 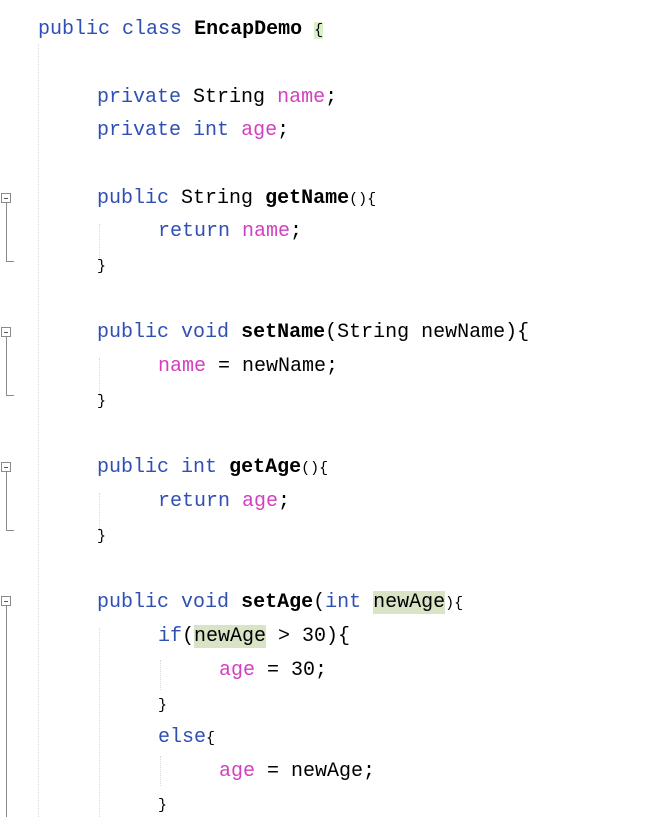 I want to click on code-line-field-name: private String name;, so click(x=217, y=98).